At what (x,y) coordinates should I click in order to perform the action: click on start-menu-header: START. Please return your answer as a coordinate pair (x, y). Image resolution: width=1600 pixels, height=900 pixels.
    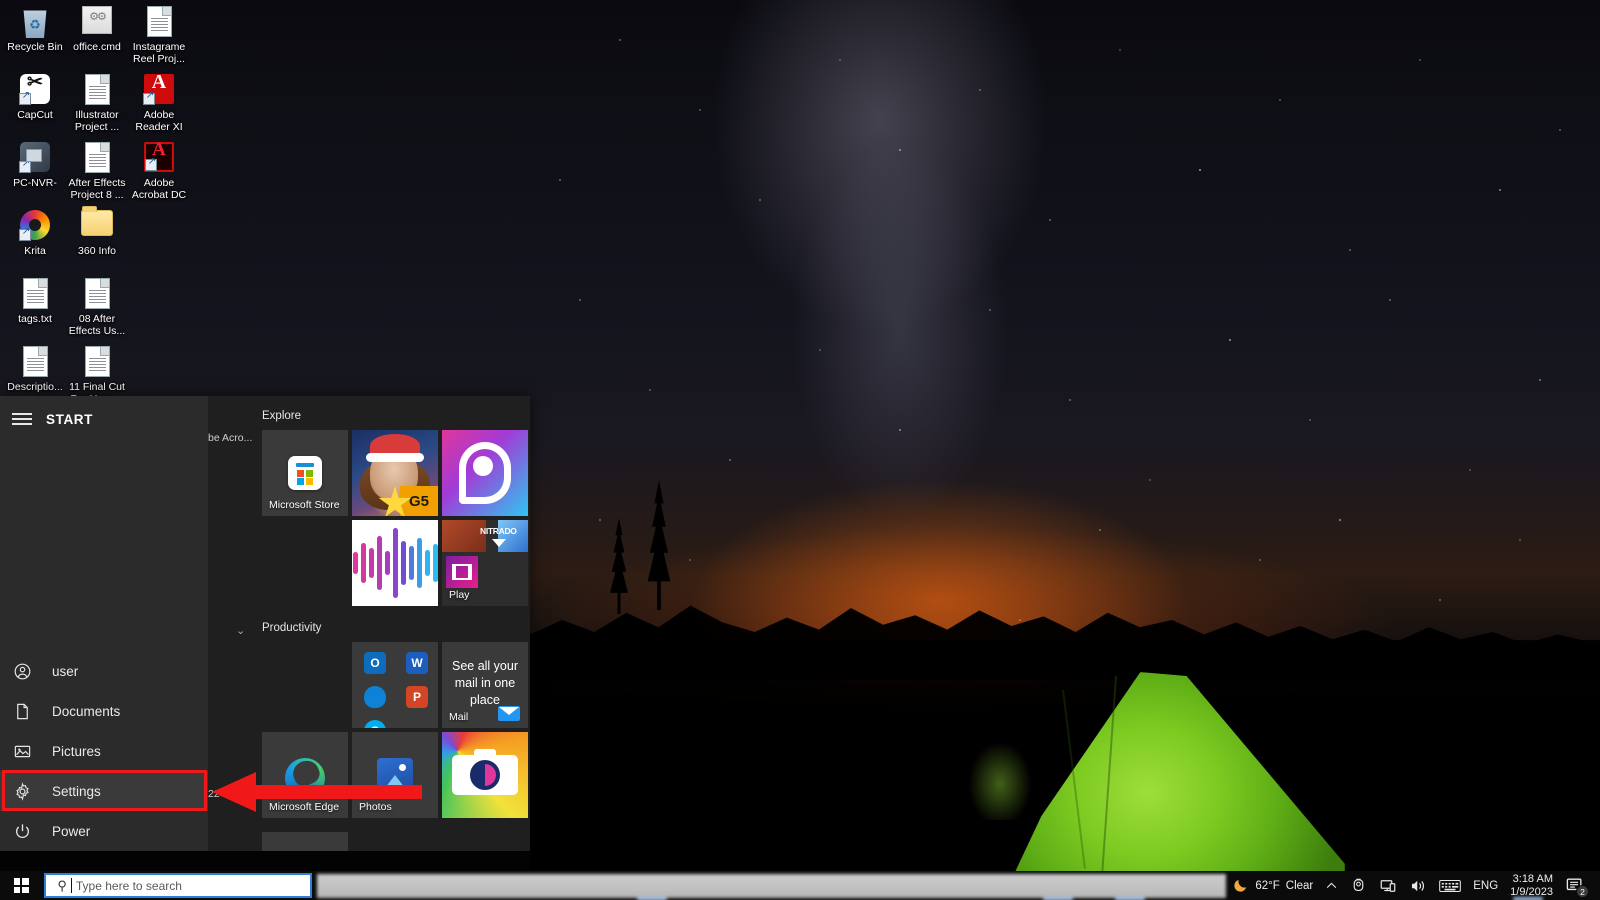
    Looking at the image, I should click on (104, 419).